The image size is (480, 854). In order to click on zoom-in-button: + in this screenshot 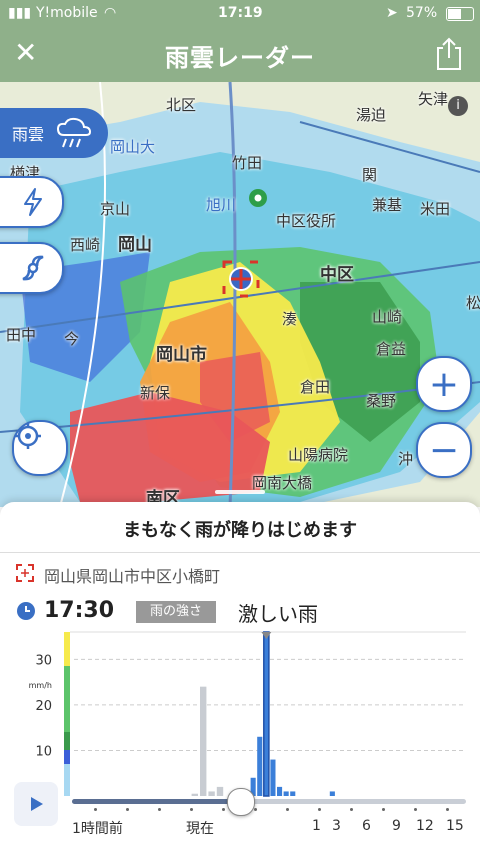, I will do `click(444, 384)`.